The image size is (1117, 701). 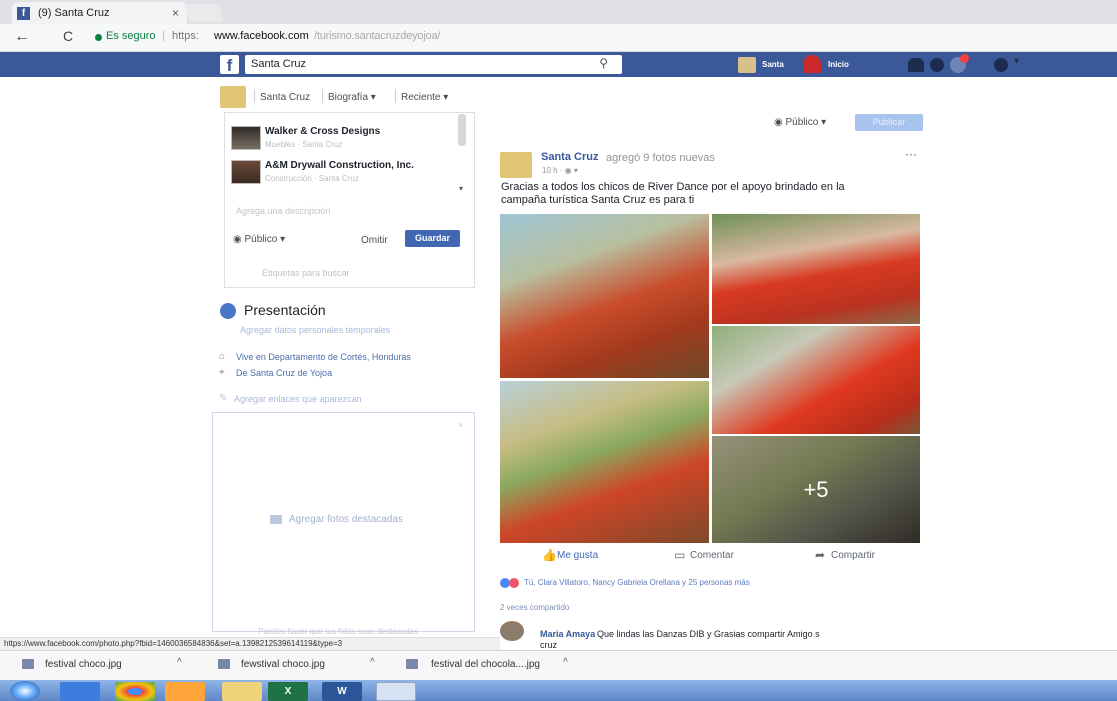 I want to click on hometown-link: De Santa Cruz de Yojoa, so click(x=284, y=373).